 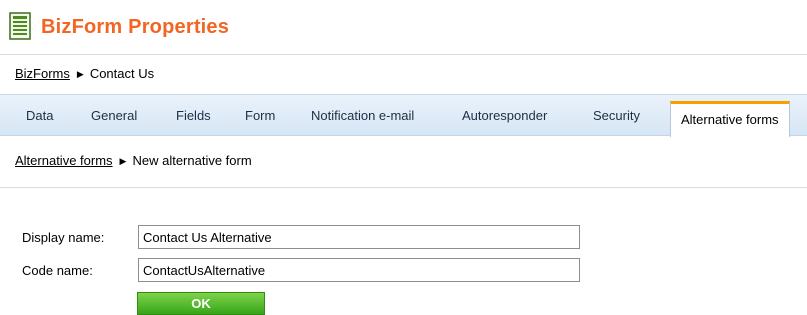 I want to click on breadcrumb-link-alternative-forms: Alternative forms, so click(x=64, y=160).